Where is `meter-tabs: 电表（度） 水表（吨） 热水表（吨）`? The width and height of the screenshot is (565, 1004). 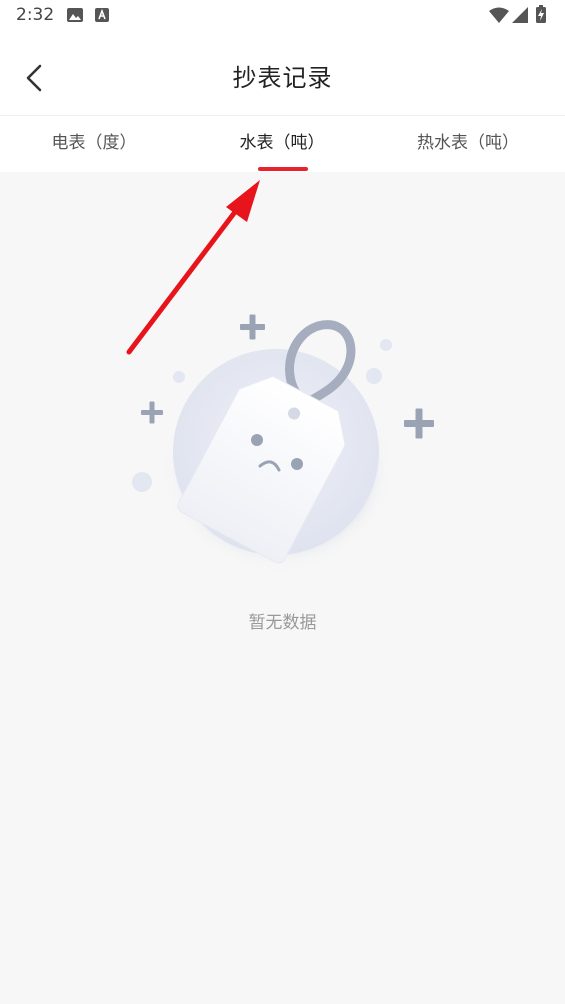 meter-tabs: 电表（度） 水表（吨） 热水表（吨） is located at coordinates (282, 144).